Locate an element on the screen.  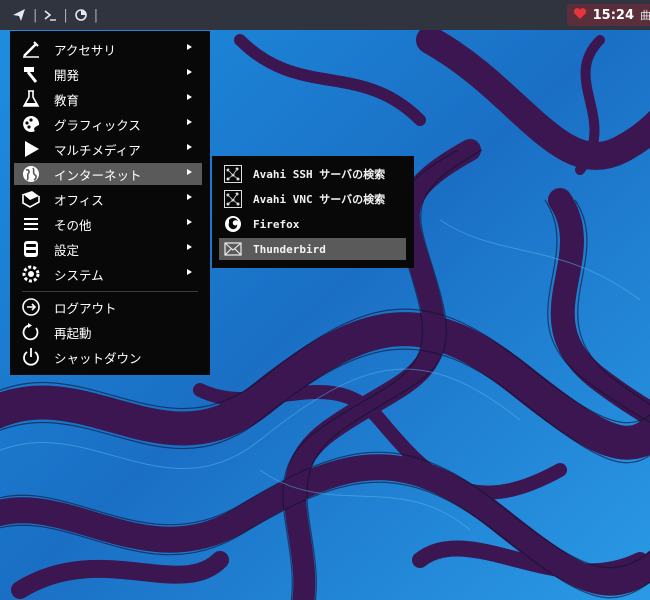
office-icon is located at coordinates (31, 199).